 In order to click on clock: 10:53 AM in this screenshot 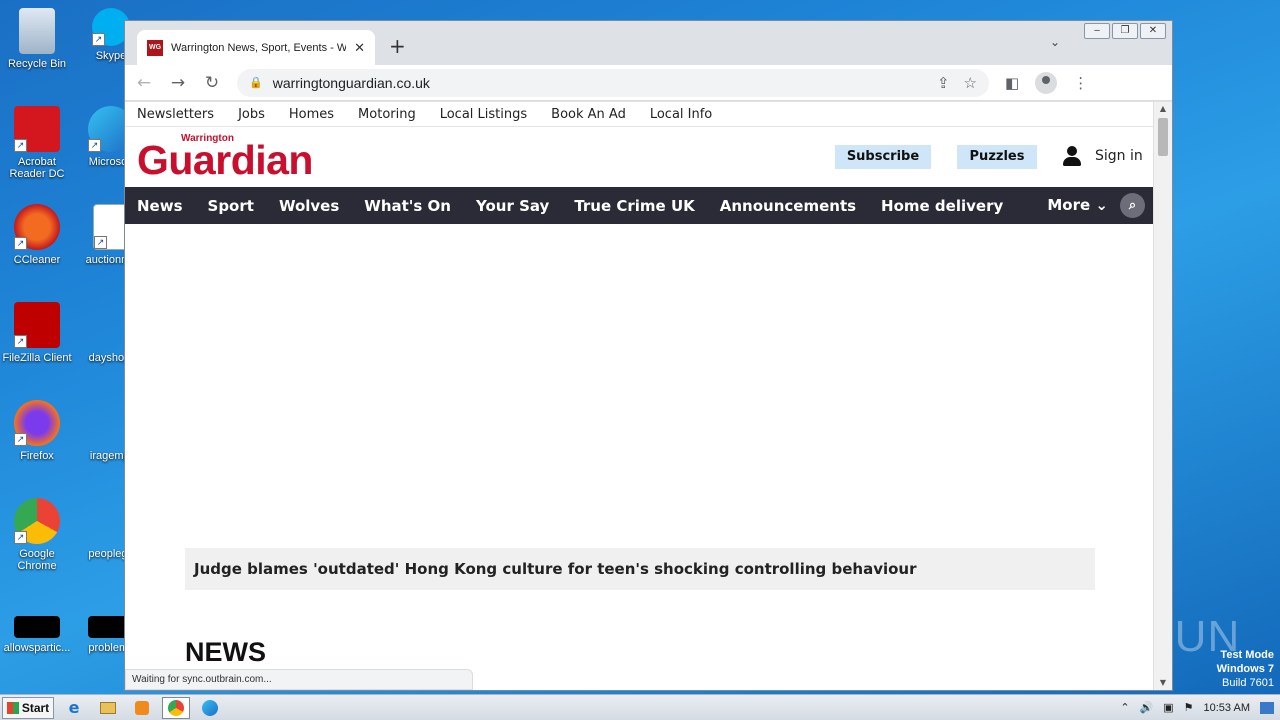, I will do `click(1227, 708)`.